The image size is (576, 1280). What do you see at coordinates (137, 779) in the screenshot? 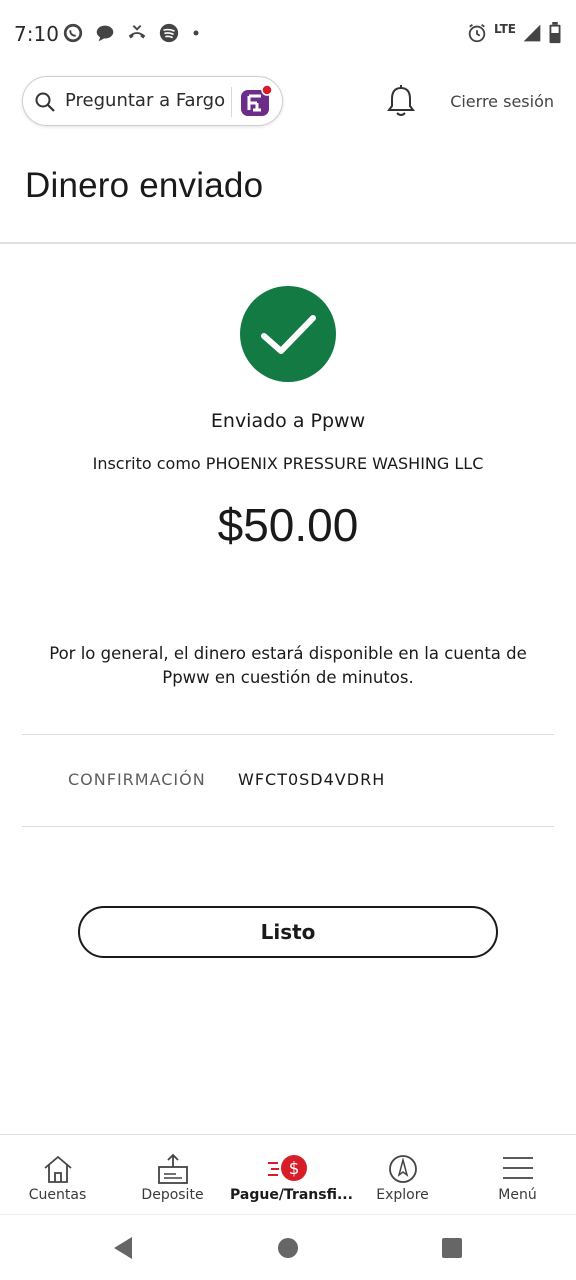
I see `confirmation-label: CONFIRMACIÓN` at bounding box center [137, 779].